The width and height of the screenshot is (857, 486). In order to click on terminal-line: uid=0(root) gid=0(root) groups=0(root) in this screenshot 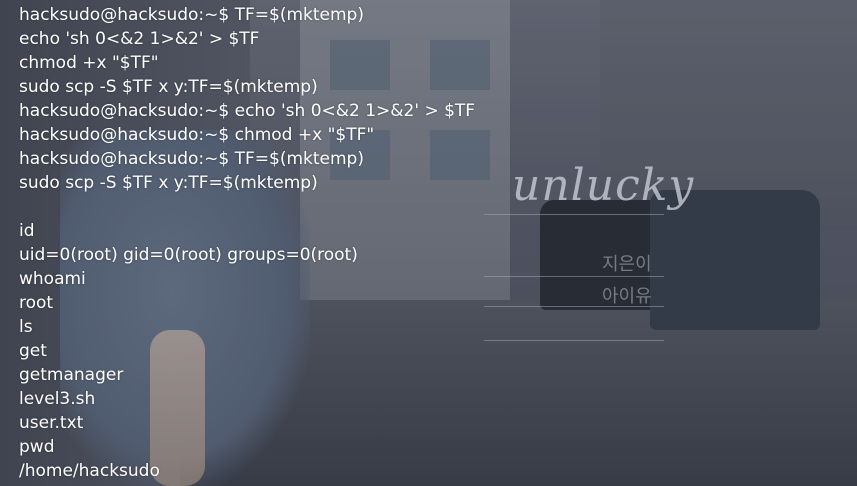, I will do `click(188, 255)`.